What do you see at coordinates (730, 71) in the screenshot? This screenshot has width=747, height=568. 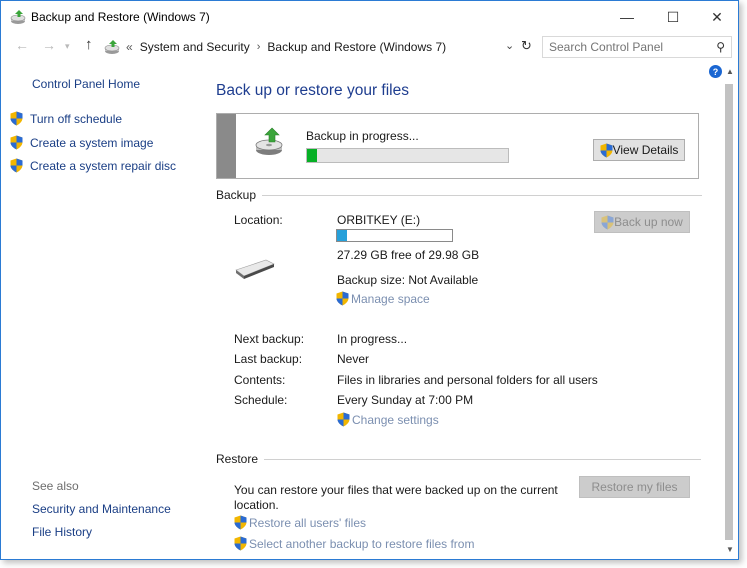 I see `scroll-up-arrow-icon: ▲` at bounding box center [730, 71].